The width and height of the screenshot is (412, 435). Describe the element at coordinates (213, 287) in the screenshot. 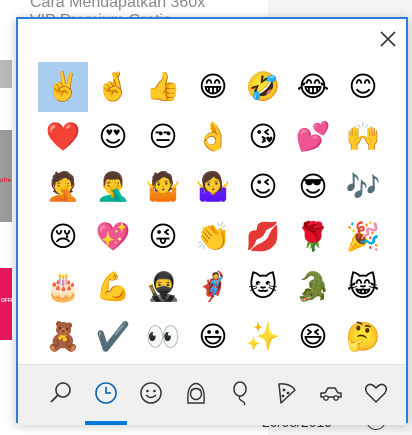

I see `emoji-cell: 🦸` at that location.